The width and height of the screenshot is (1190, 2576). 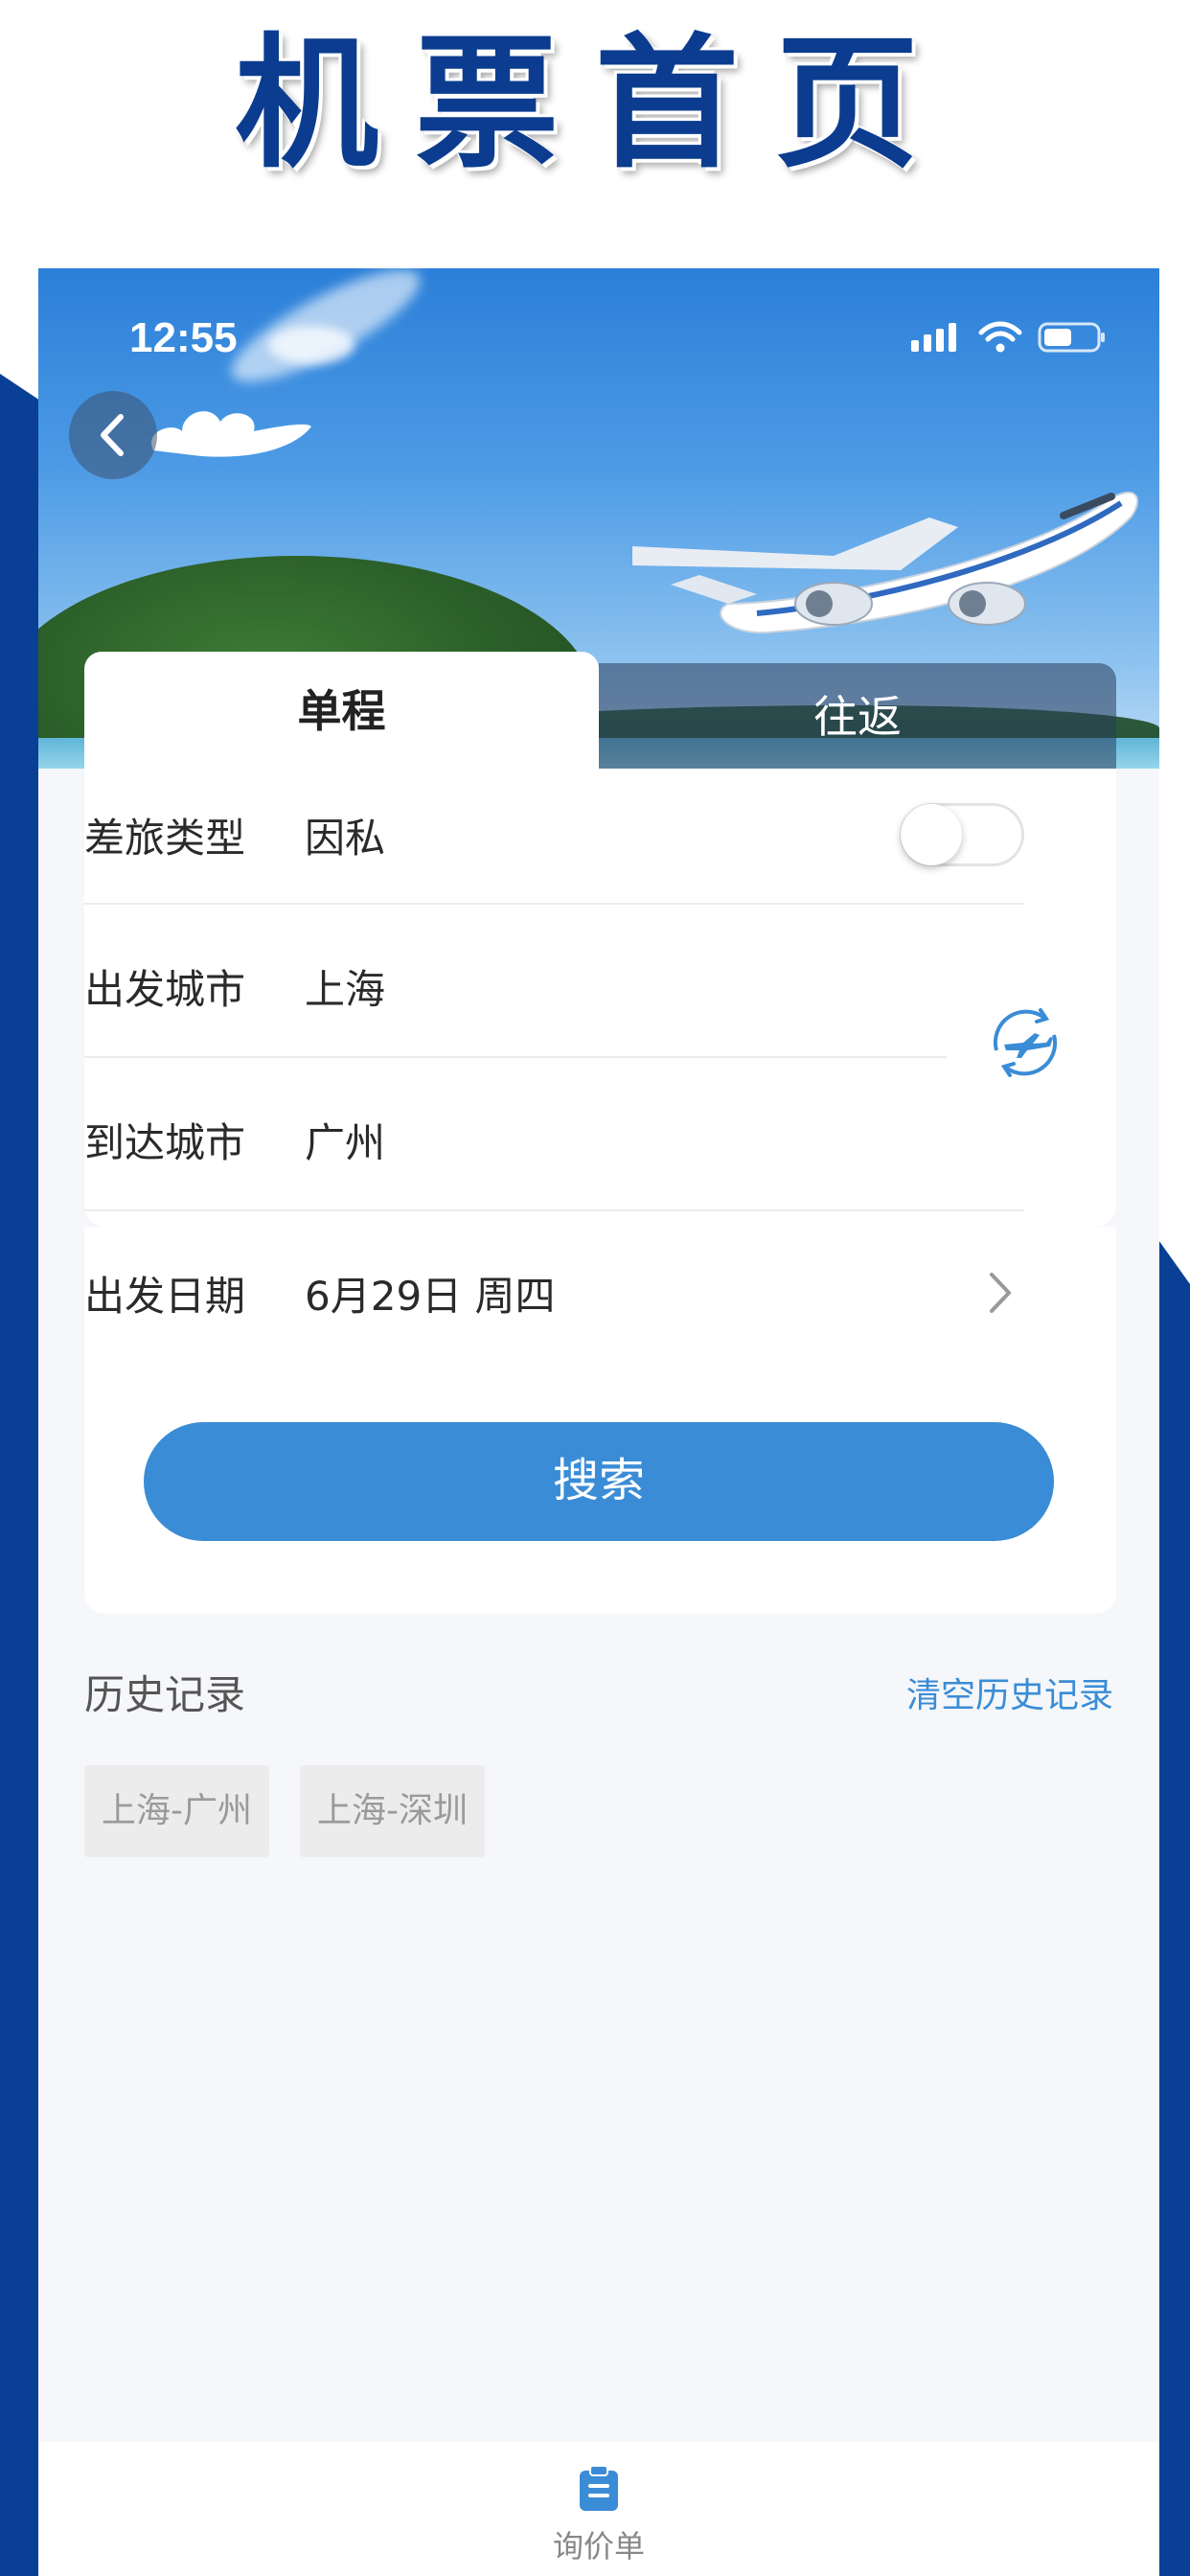 What do you see at coordinates (858, 716) in the screenshot?
I see `tab-round-trip: 往返` at bounding box center [858, 716].